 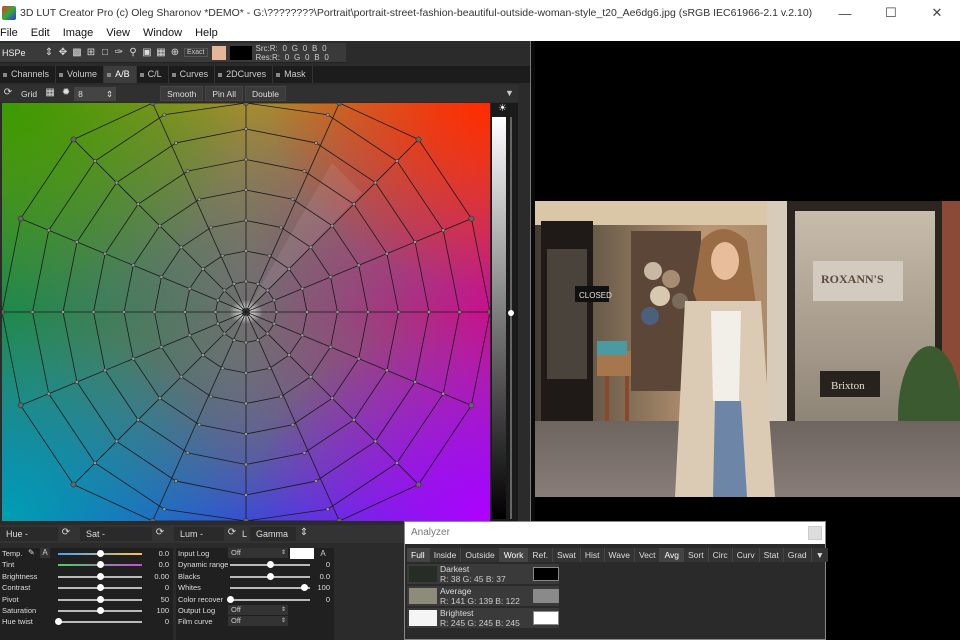 What do you see at coordinates (165, 33) in the screenshot?
I see `menu-window: Window` at bounding box center [165, 33].